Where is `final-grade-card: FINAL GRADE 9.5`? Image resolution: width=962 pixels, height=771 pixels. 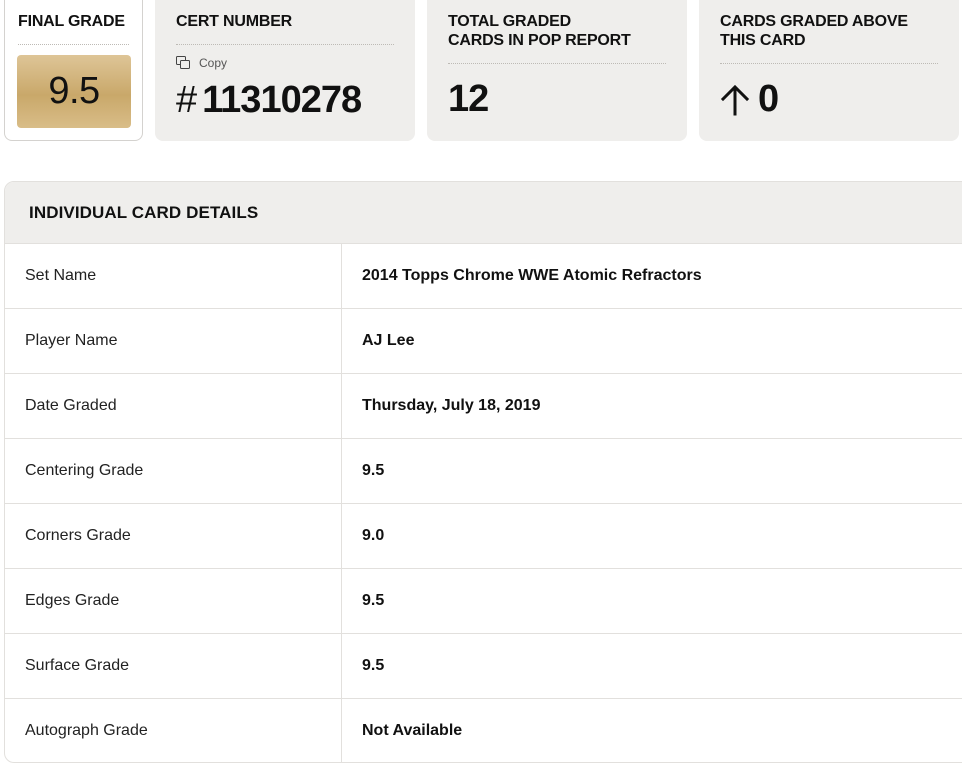
final-grade-card: FINAL GRADE 9.5 is located at coordinates (73, 70).